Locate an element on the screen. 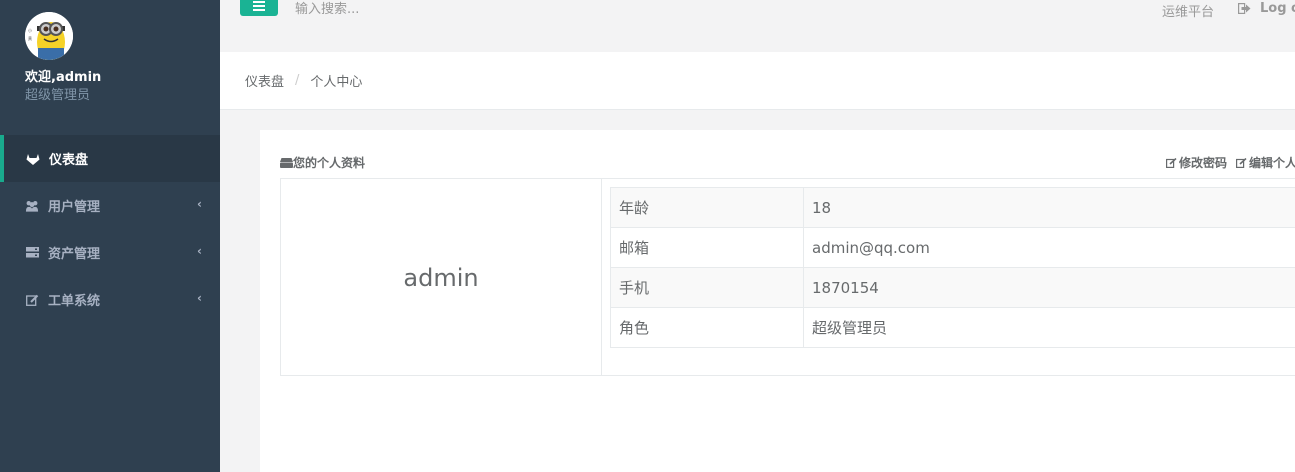  sidebar-item-label: 用户管理 is located at coordinates (74, 207).